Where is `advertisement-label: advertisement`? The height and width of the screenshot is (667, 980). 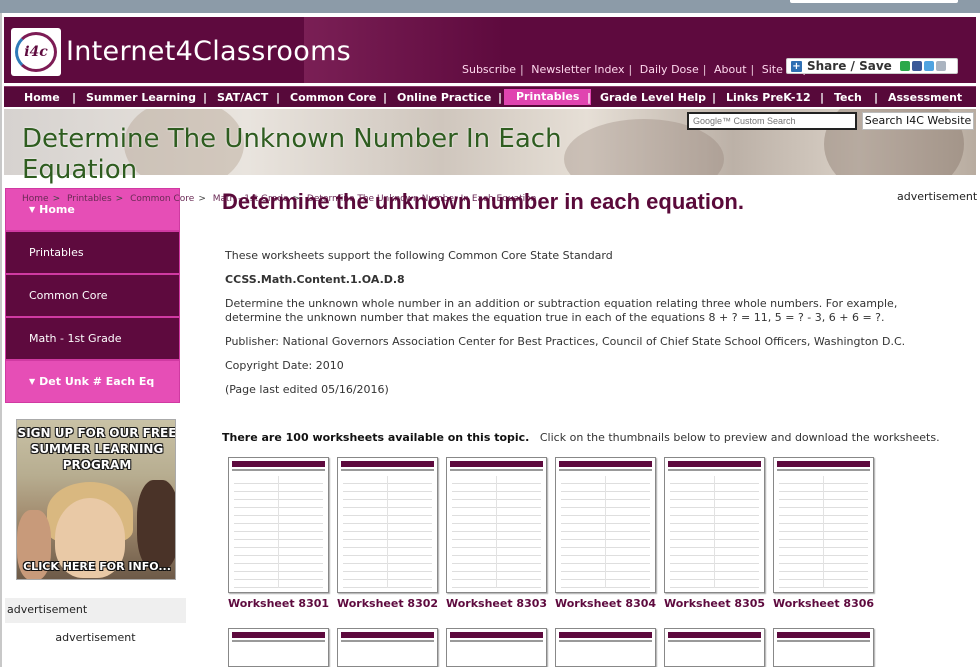 advertisement-label: advertisement is located at coordinates (95, 610).